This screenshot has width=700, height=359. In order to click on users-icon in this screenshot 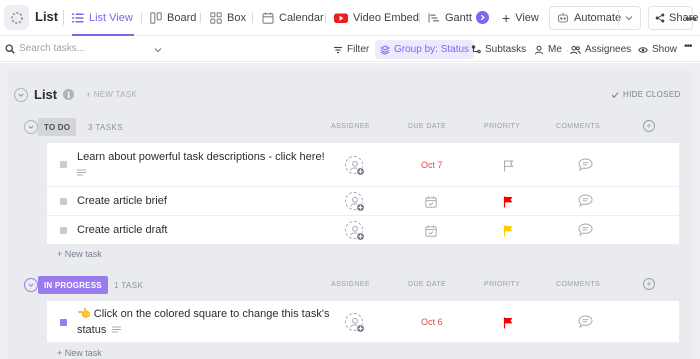, I will do `click(575, 50)`.